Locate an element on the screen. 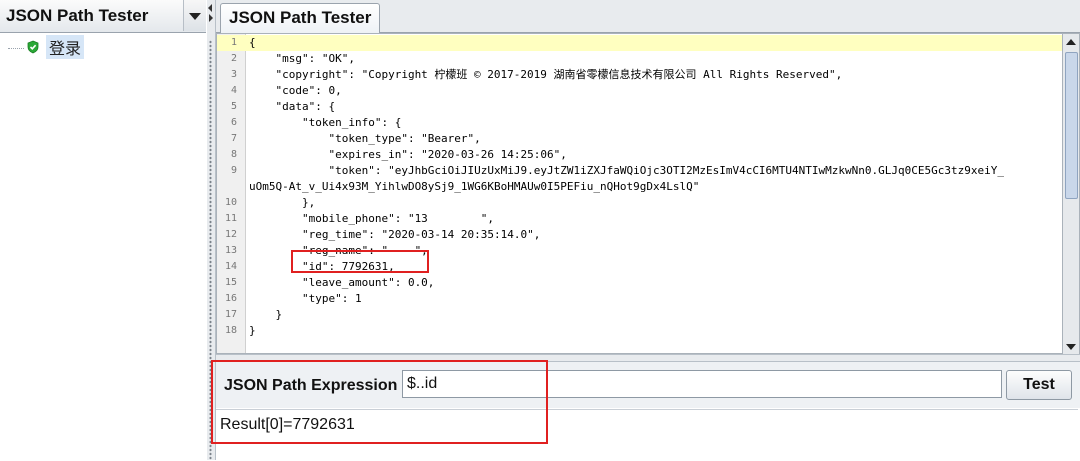 The height and width of the screenshot is (461, 1080). code-text: { is located at coordinates (252, 42).